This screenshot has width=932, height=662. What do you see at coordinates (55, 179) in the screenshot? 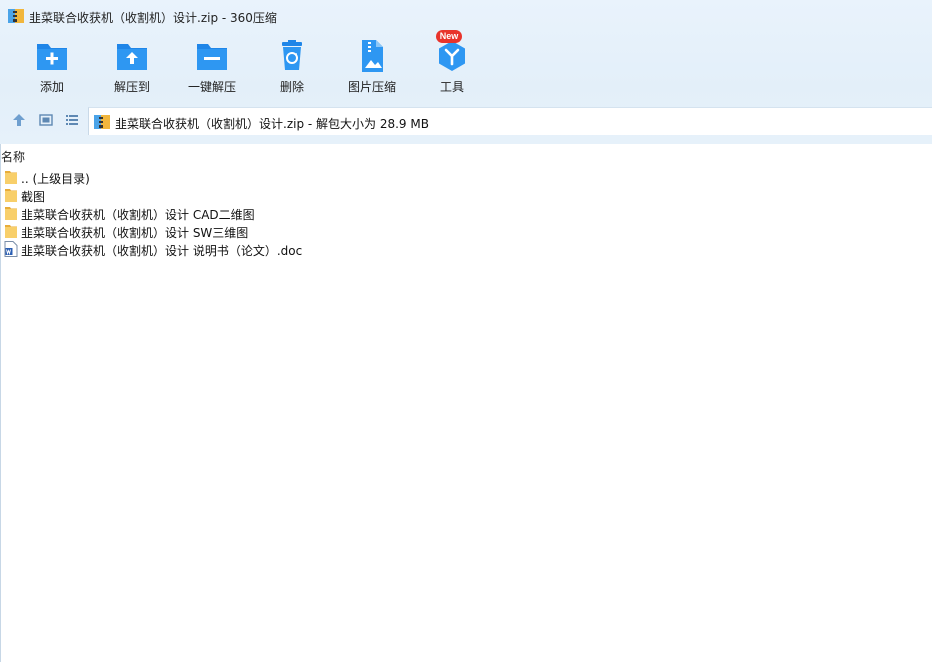
I see `file-name: .. (上级目录)` at bounding box center [55, 179].